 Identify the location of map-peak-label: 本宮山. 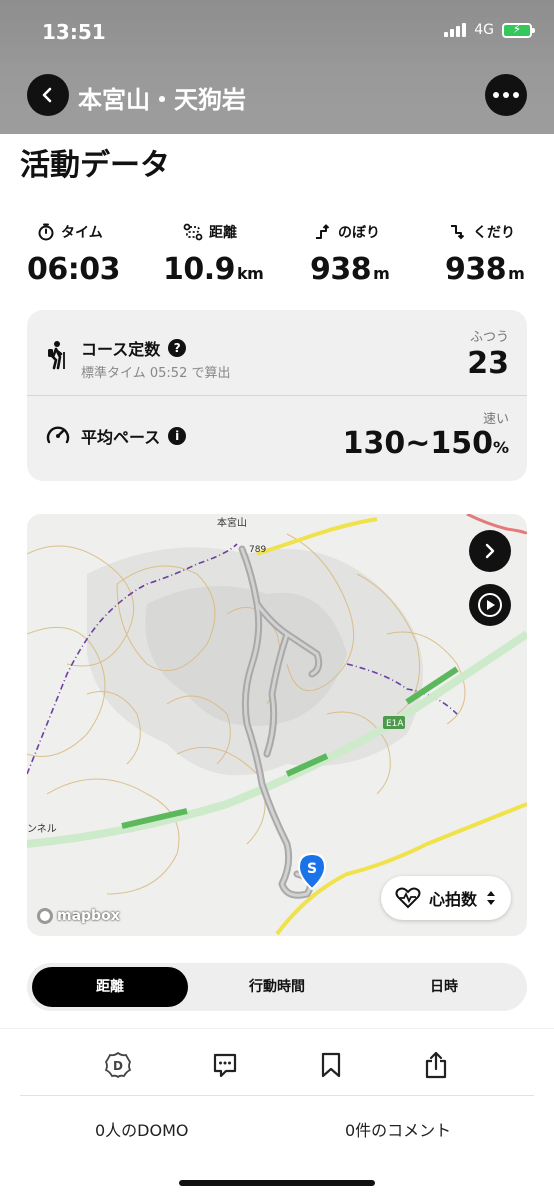
(232, 522).